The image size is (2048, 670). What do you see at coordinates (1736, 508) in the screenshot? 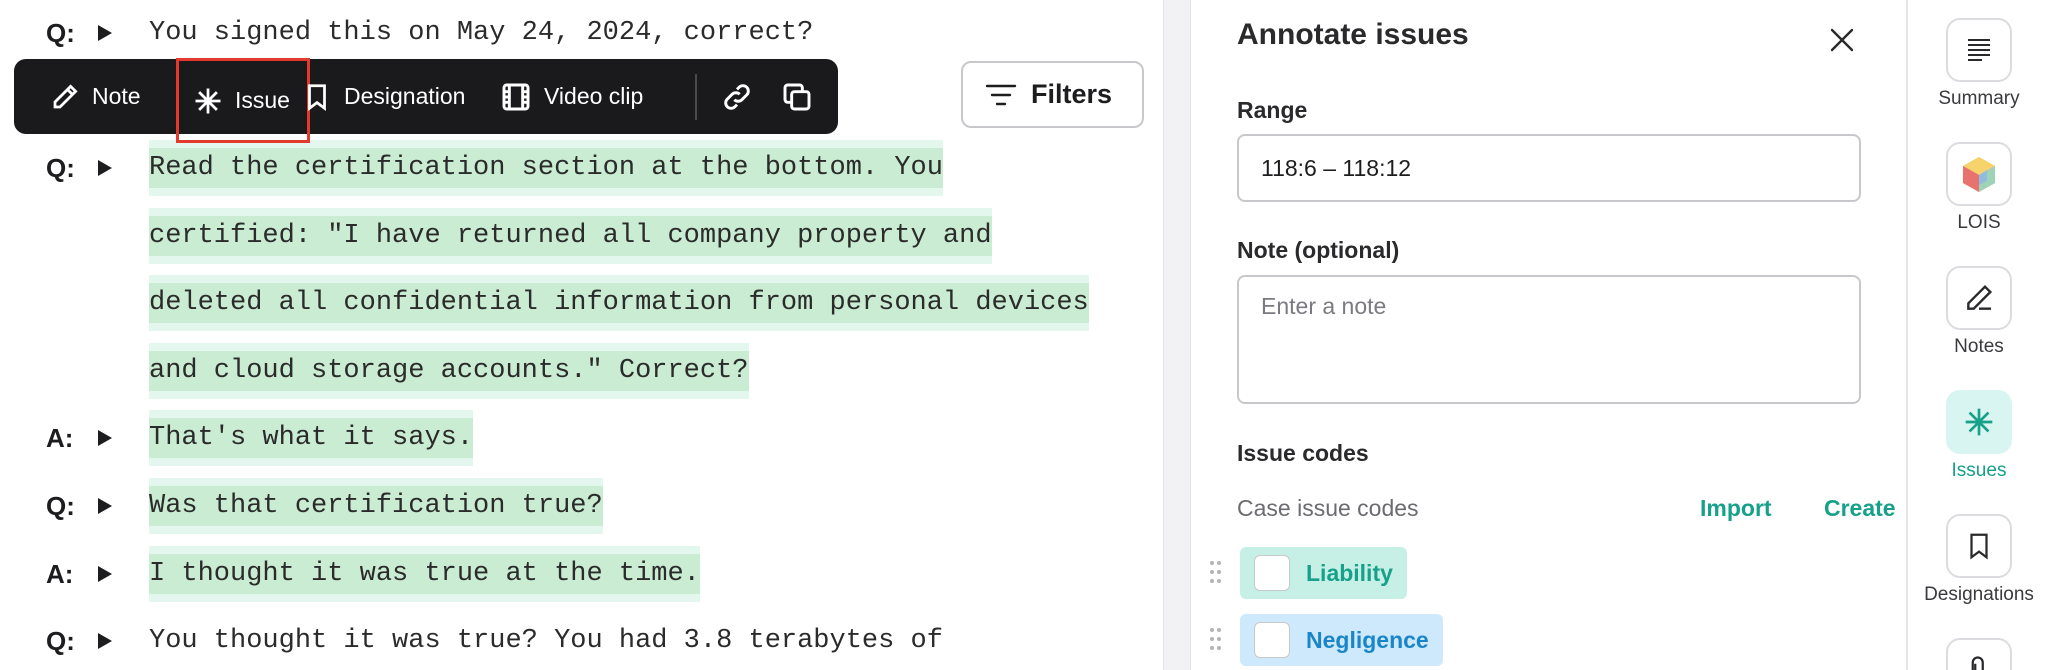
I see `import-link: Import` at bounding box center [1736, 508].